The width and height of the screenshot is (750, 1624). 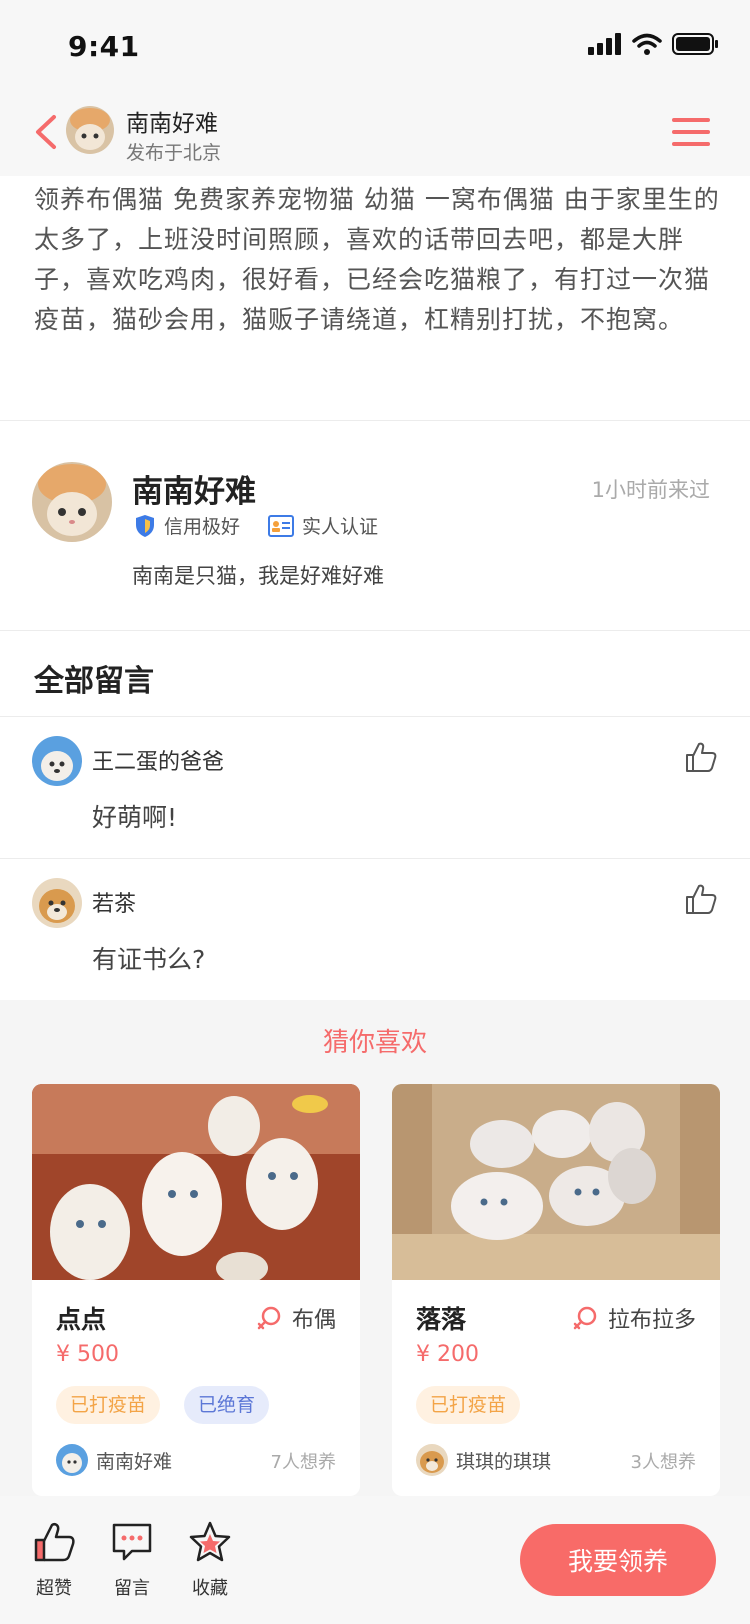 I want to click on comment-label: 留言, so click(x=132, y=1588).